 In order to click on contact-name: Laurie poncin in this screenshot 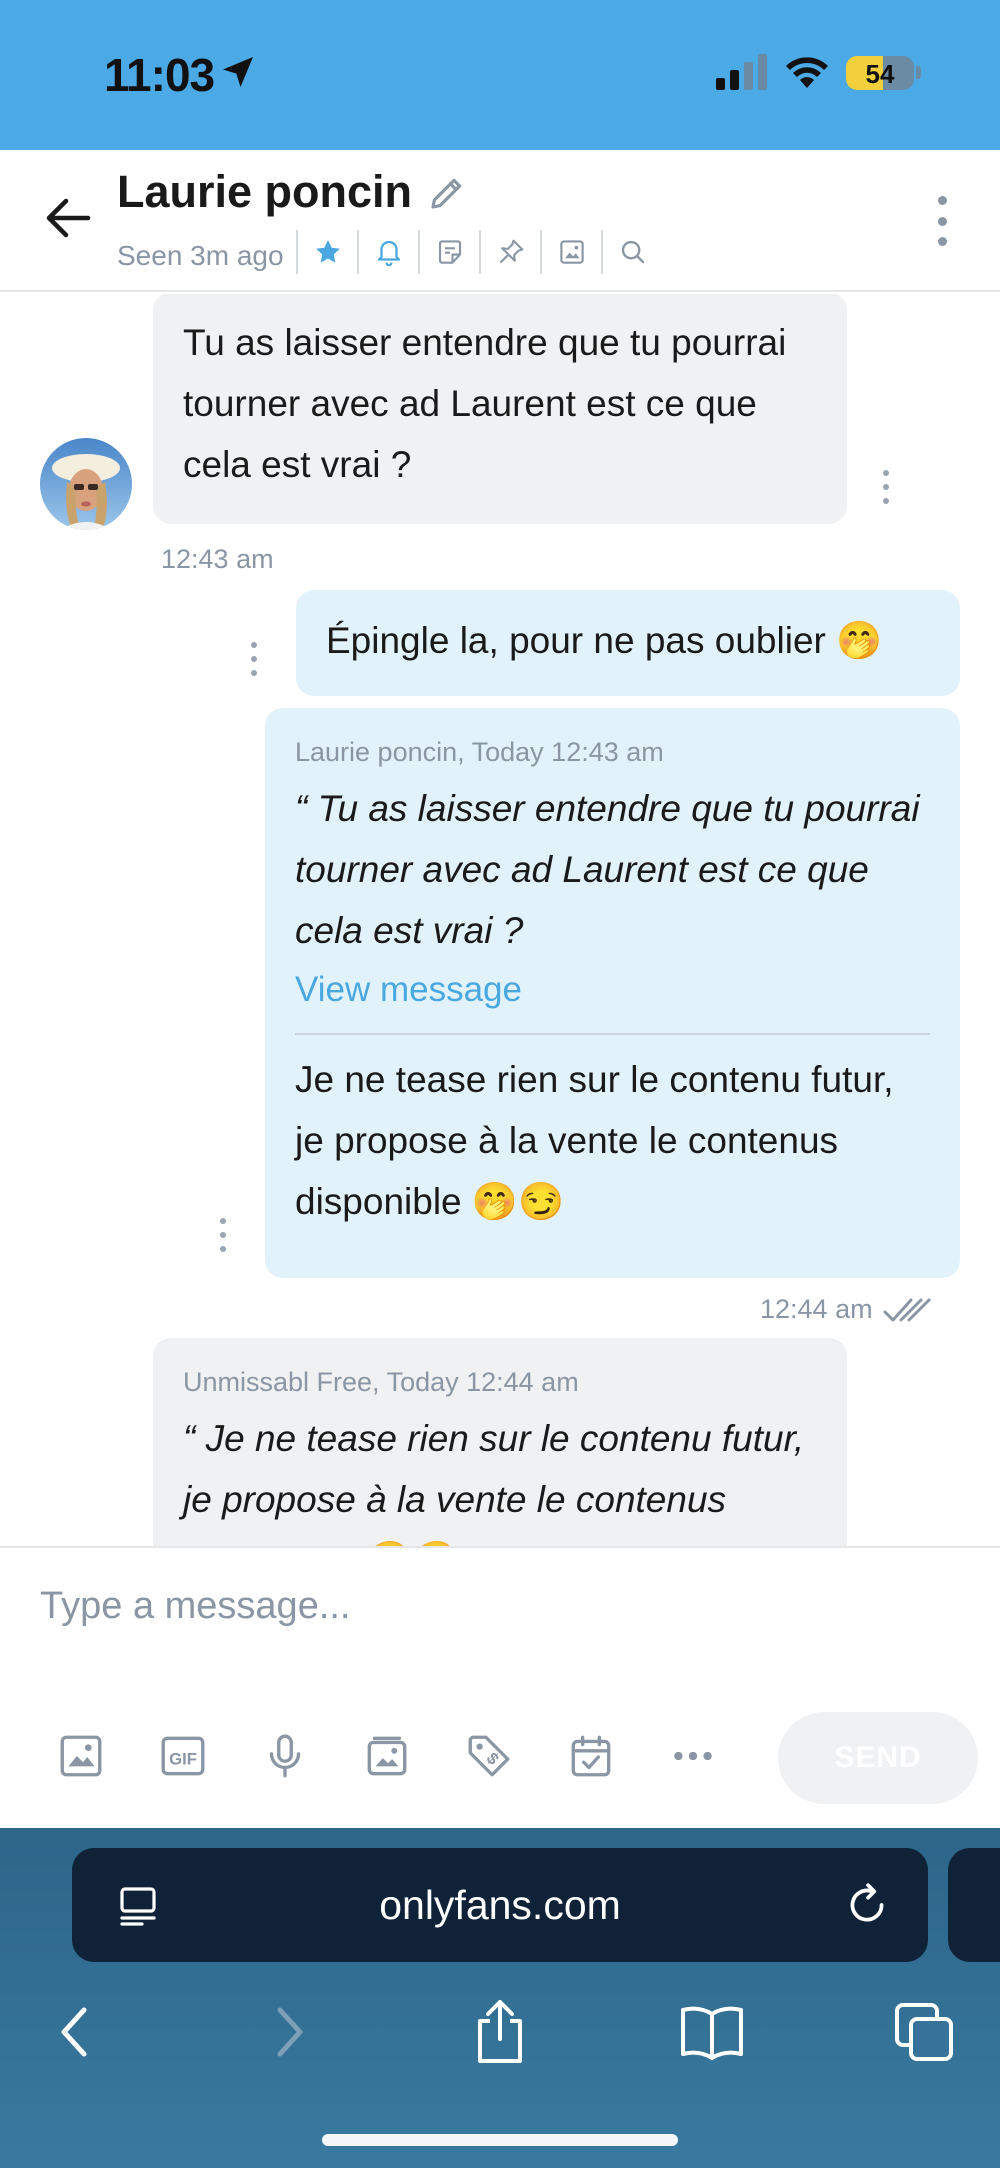, I will do `click(264, 192)`.